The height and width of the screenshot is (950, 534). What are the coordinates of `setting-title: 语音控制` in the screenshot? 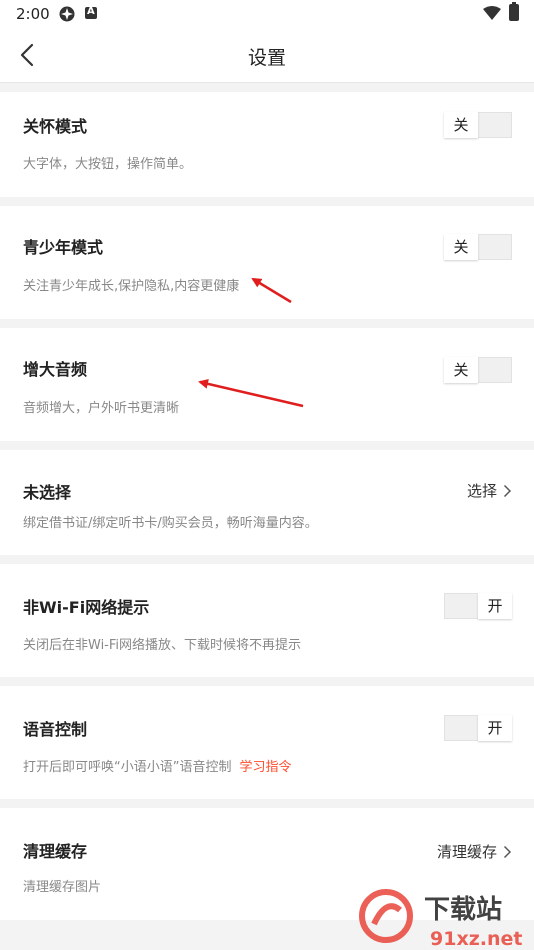 It's located at (55, 729).